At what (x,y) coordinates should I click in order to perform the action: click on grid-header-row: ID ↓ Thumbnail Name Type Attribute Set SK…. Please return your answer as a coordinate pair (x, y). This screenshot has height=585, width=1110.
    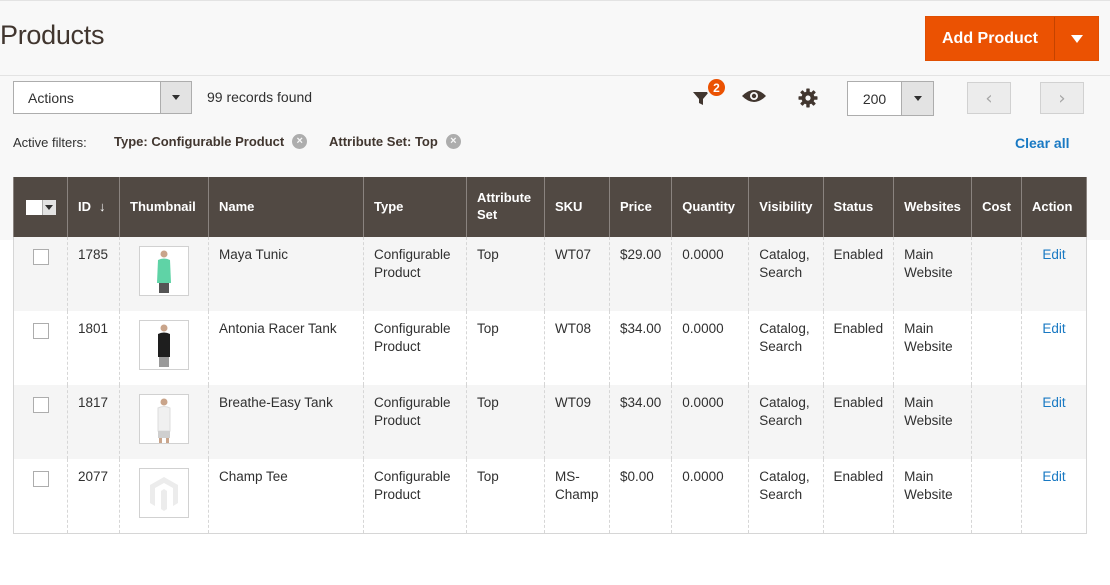
    Looking at the image, I should click on (550, 207).